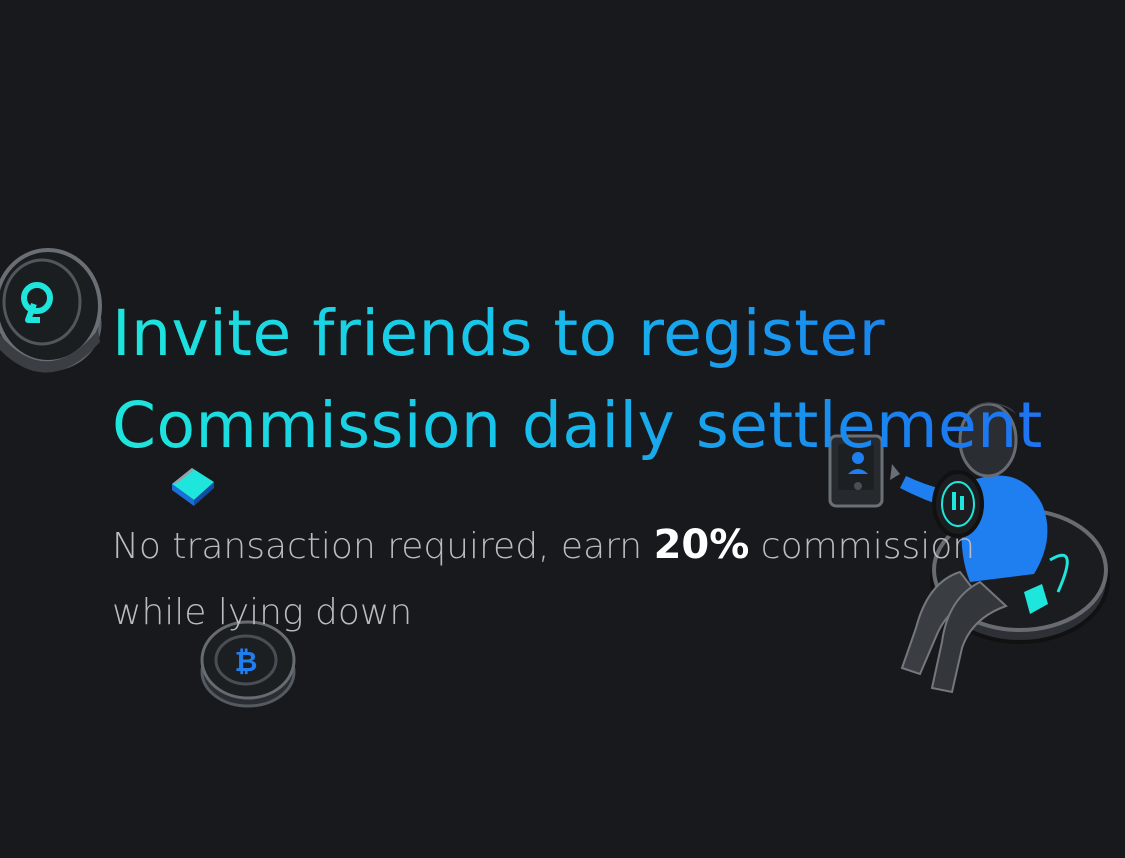 This screenshot has height=858, width=1125. I want to click on hero-title-line-2: Commission daily settlement, so click(577, 425).